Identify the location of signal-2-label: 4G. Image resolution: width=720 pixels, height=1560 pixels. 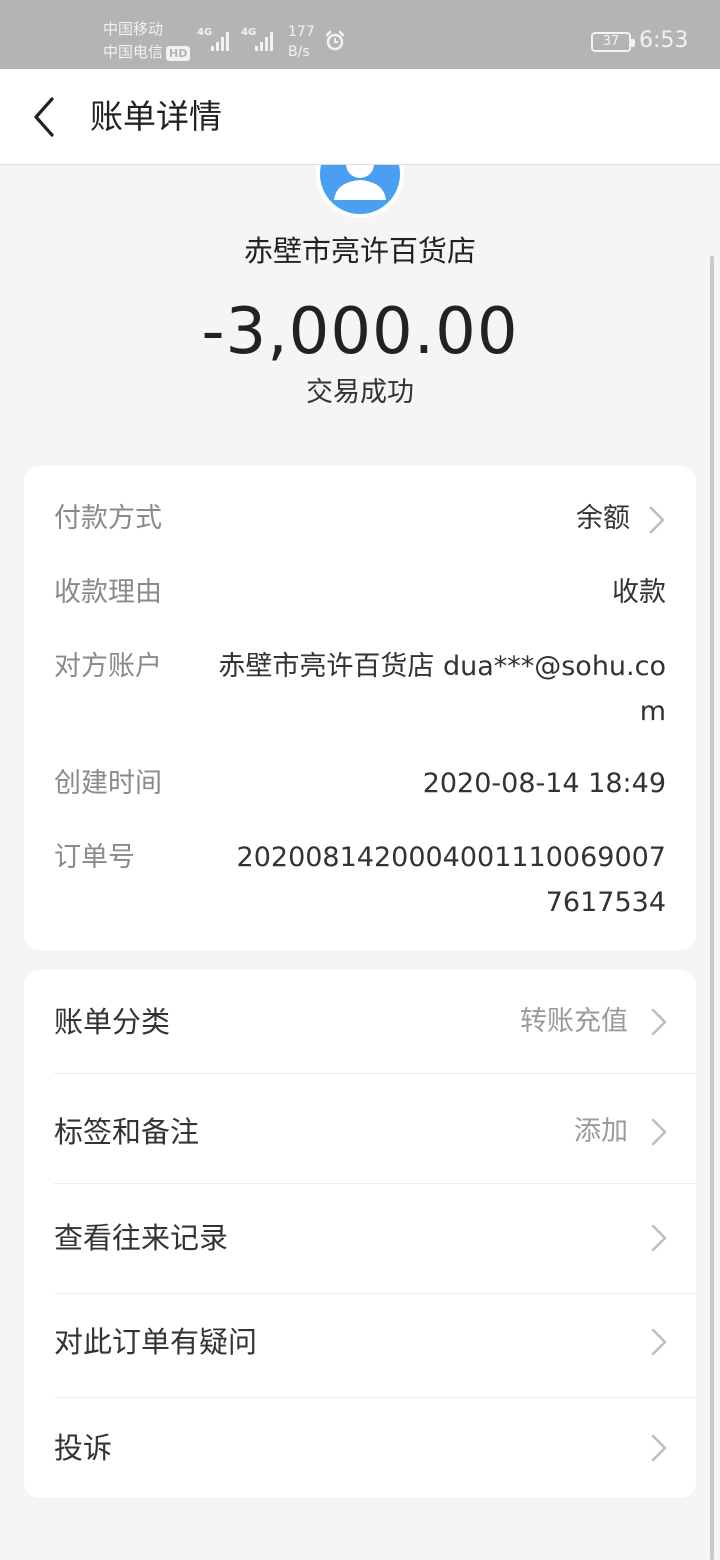
(249, 32).